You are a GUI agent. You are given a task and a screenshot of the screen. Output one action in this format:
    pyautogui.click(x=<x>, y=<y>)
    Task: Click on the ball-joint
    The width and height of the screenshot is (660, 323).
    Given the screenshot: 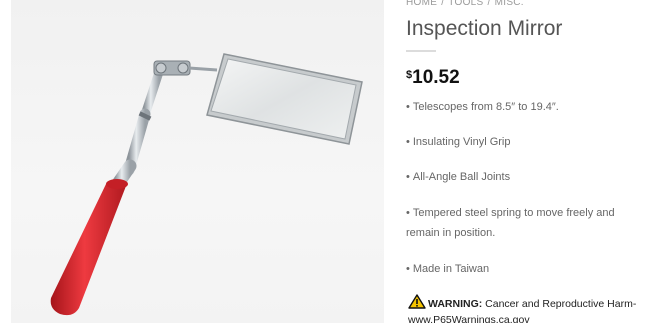 What is the action you would take?
    pyautogui.click(x=185, y=68)
    